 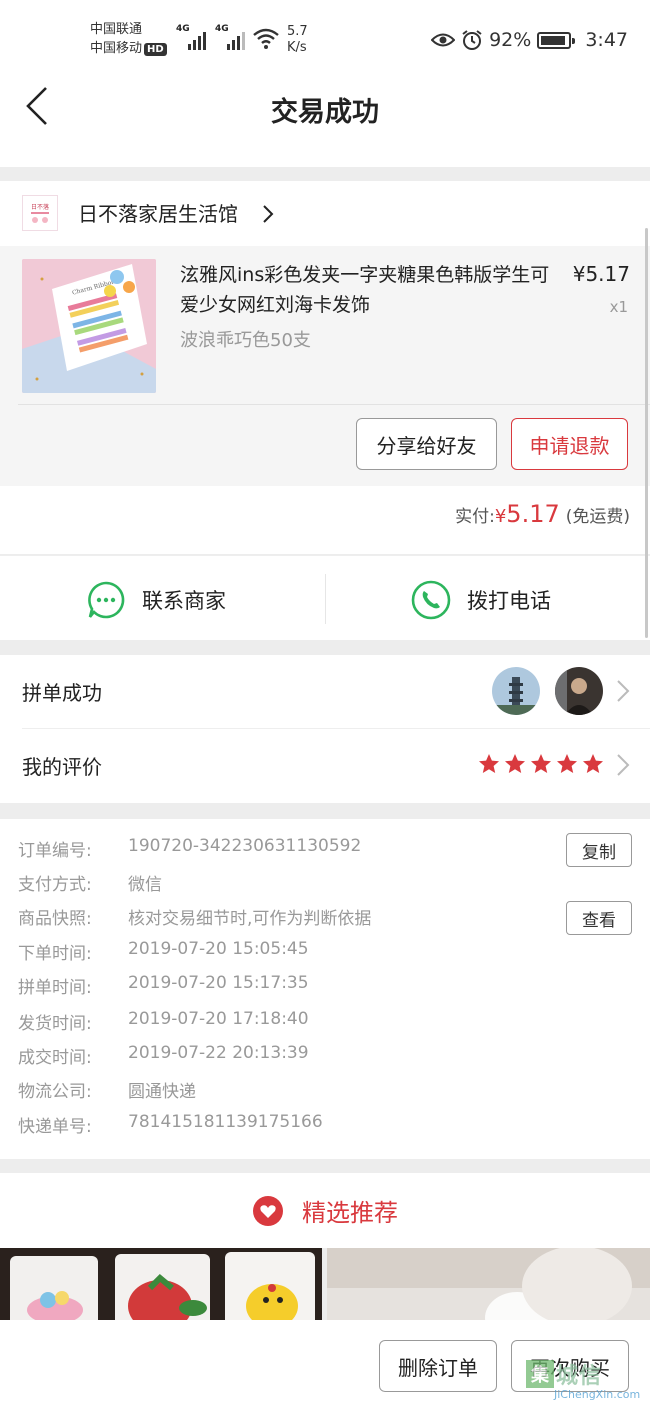 I want to click on recommend-title: 精选推荐, so click(x=350, y=1213).